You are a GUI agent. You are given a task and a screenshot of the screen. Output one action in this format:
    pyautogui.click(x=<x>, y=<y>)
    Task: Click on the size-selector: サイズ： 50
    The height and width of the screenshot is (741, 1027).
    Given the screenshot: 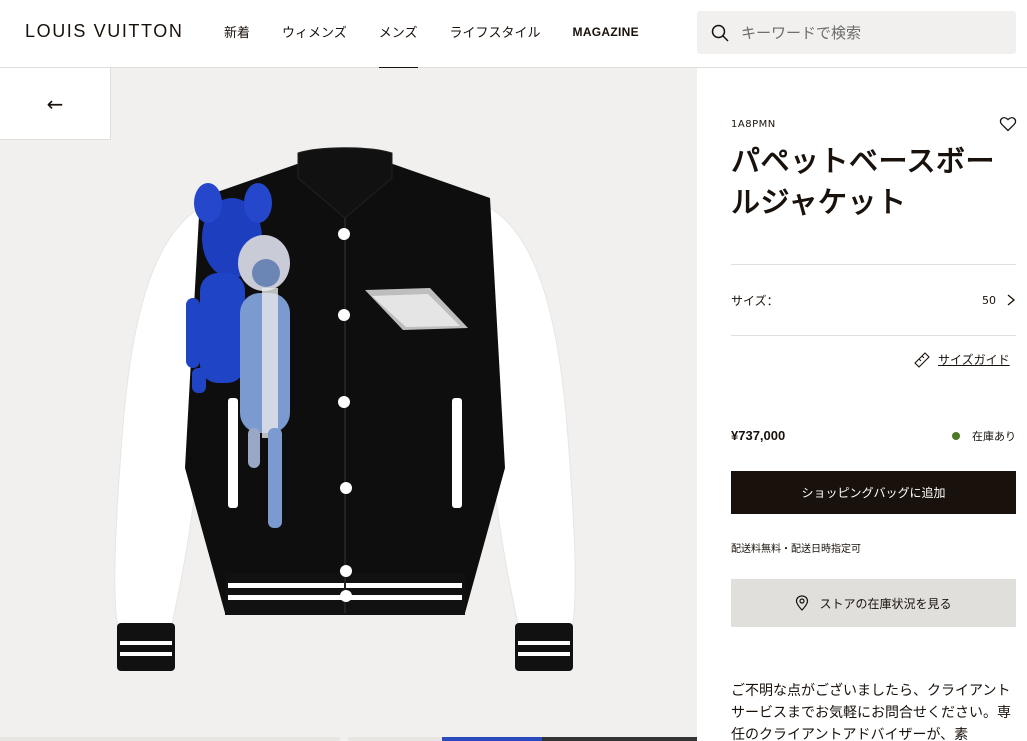 What is the action you would take?
    pyautogui.click(x=873, y=300)
    